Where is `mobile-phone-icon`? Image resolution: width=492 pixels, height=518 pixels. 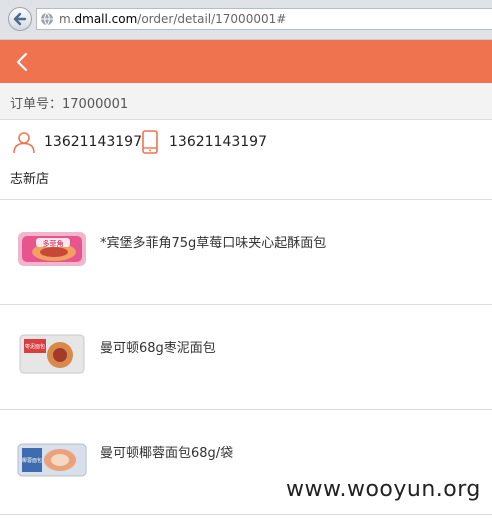
mobile-phone-icon is located at coordinates (150, 142).